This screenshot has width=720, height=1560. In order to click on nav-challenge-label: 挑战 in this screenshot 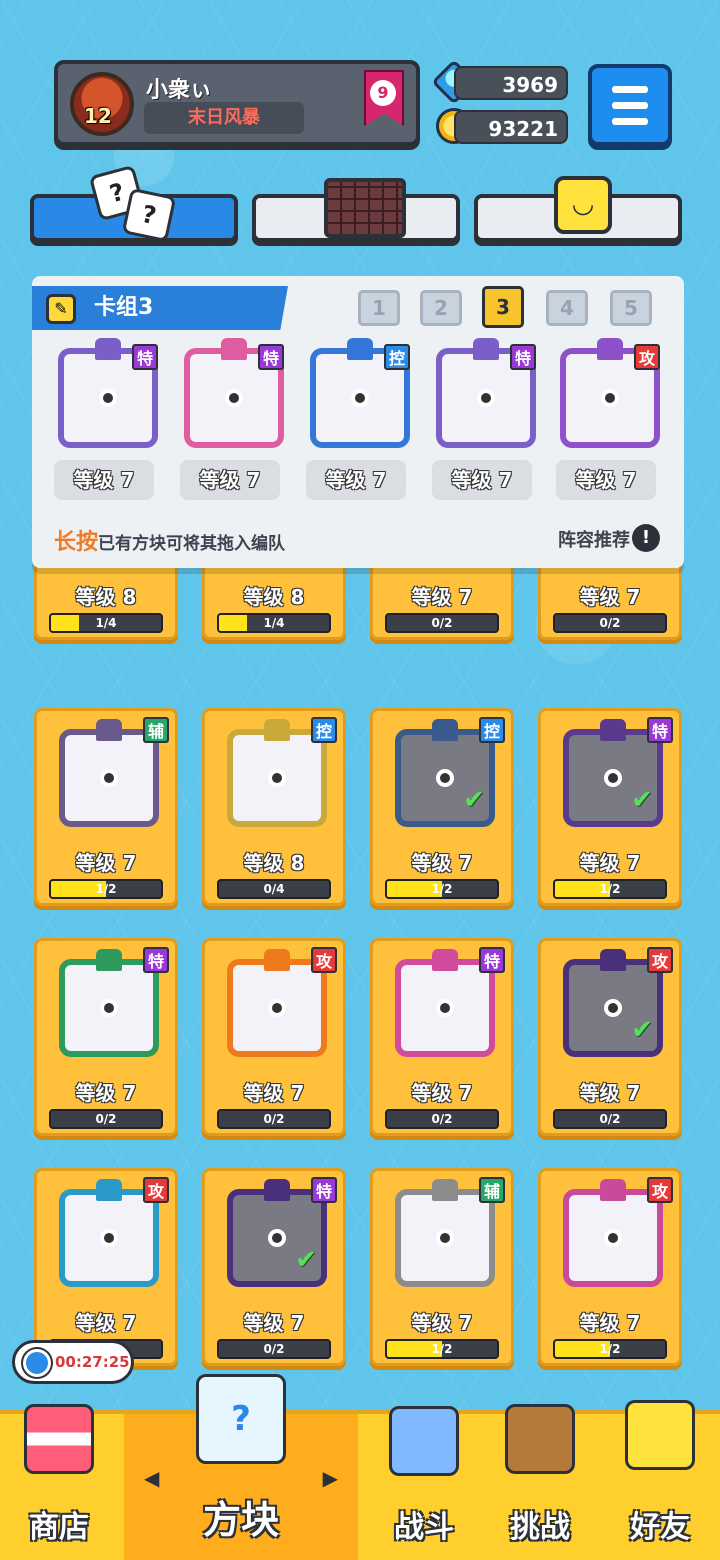, I will do `click(540, 1527)`.